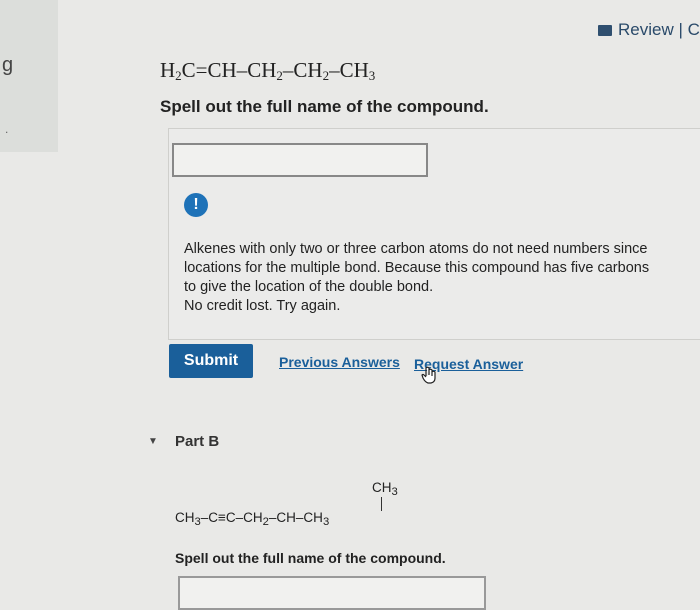 Image resolution: width=700 pixels, height=610 pixels. I want to click on question-prompt-b: Spell out the full name of the compound., so click(310, 558).